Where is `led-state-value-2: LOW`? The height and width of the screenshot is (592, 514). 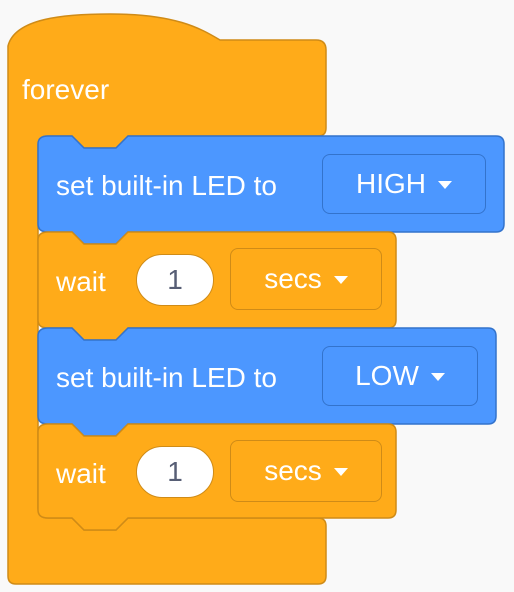
led-state-value-2: LOW is located at coordinates (387, 375).